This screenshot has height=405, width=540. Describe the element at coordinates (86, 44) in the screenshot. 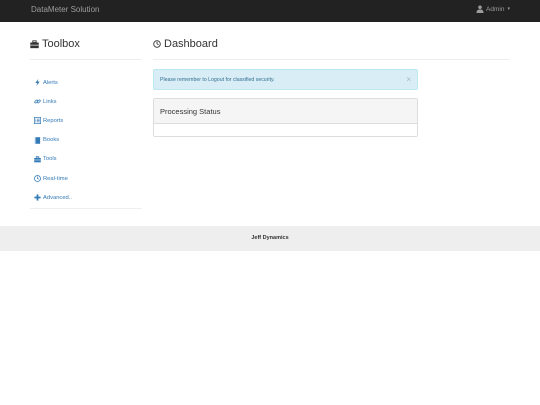

I see `sidebar-heading: Toolbox` at that location.